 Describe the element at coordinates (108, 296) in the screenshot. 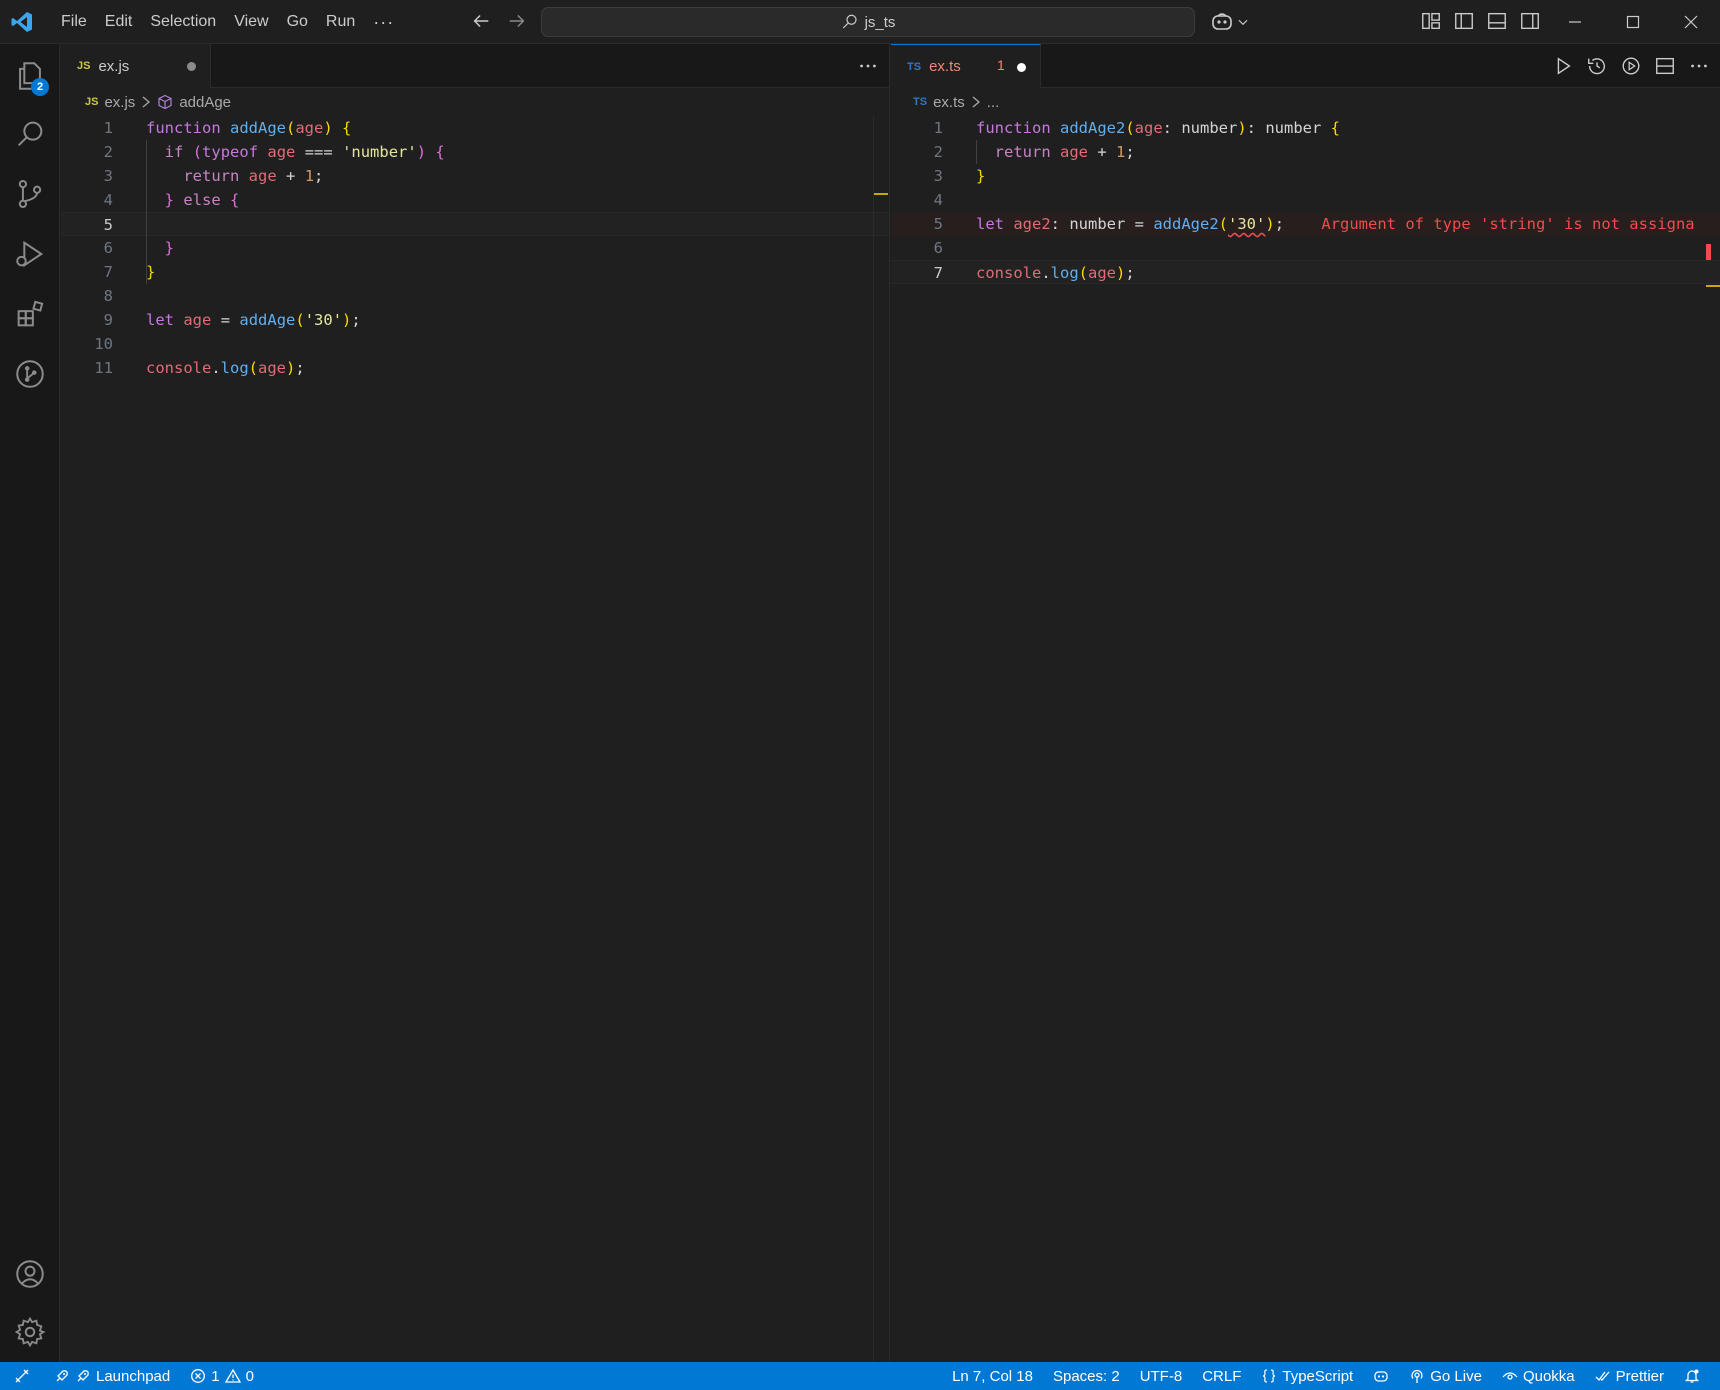

I see `line-number: 8` at that location.